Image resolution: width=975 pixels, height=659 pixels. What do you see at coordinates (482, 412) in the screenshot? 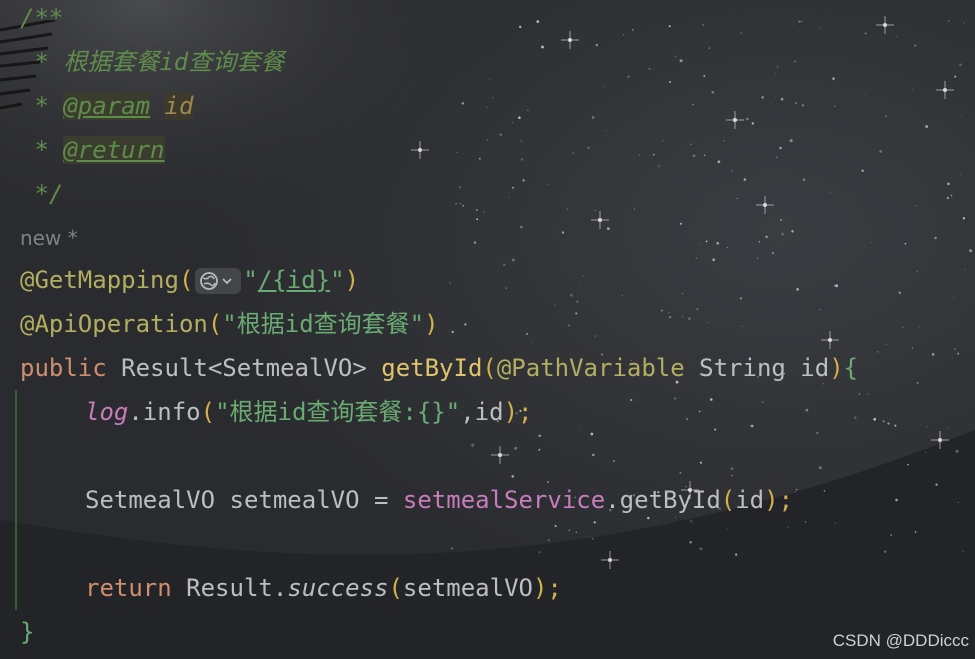
I see `log-argument: ,id` at bounding box center [482, 412].